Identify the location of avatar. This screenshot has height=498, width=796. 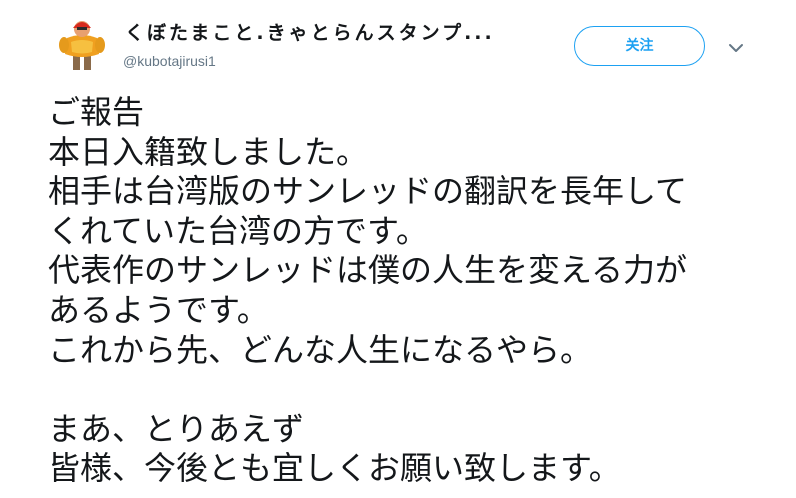
(82, 43).